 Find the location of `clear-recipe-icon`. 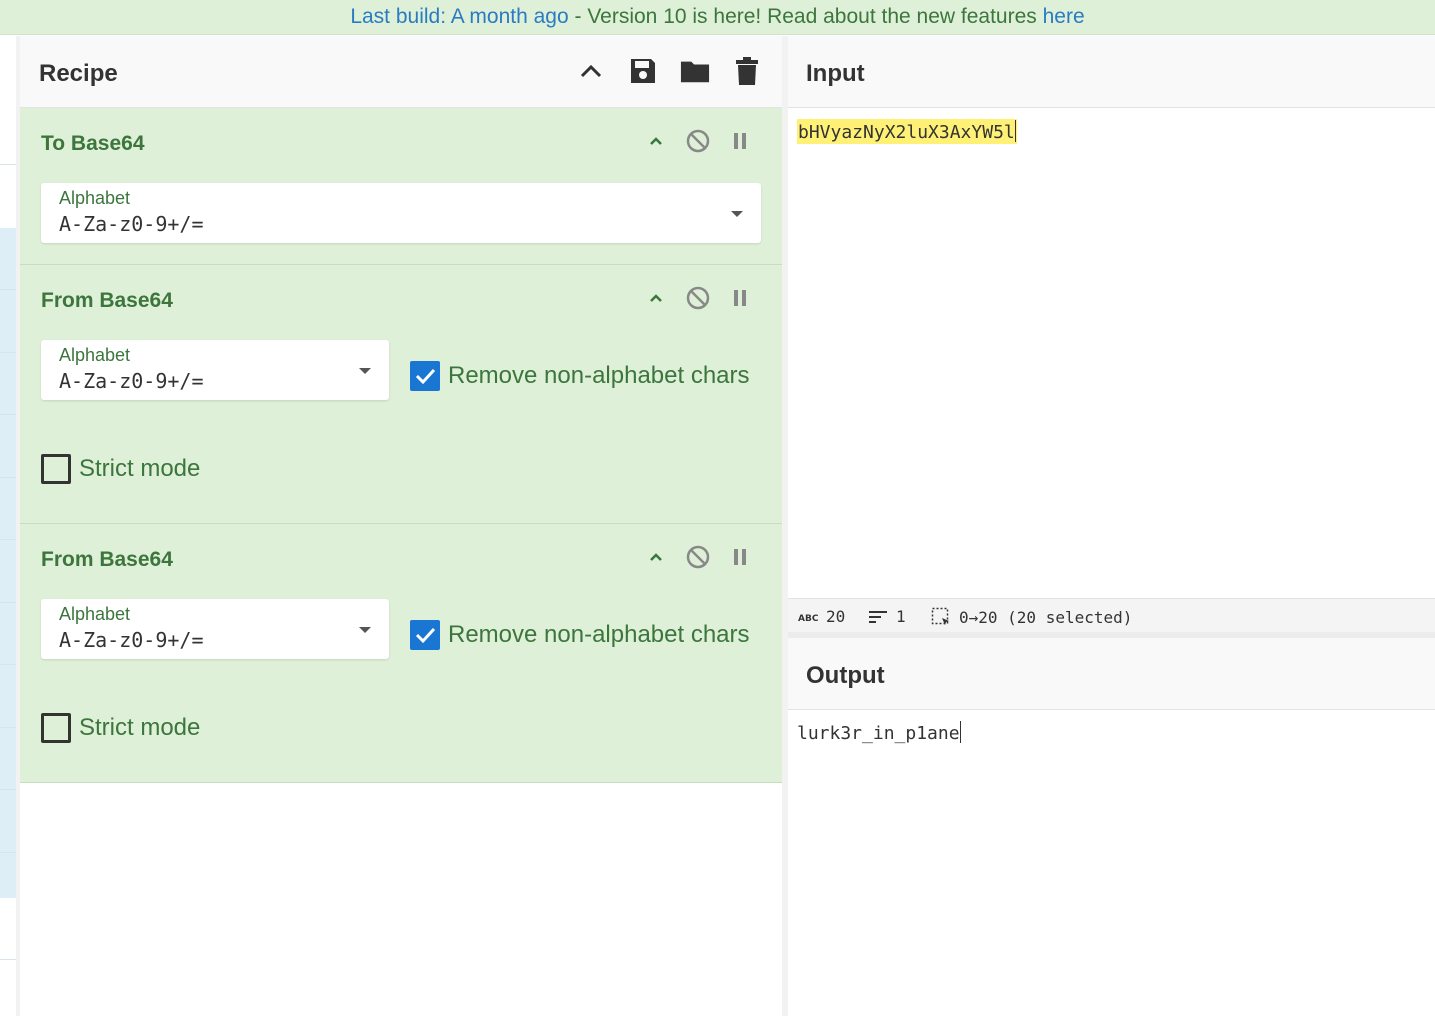

clear-recipe-icon is located at coordinates (747, 71).